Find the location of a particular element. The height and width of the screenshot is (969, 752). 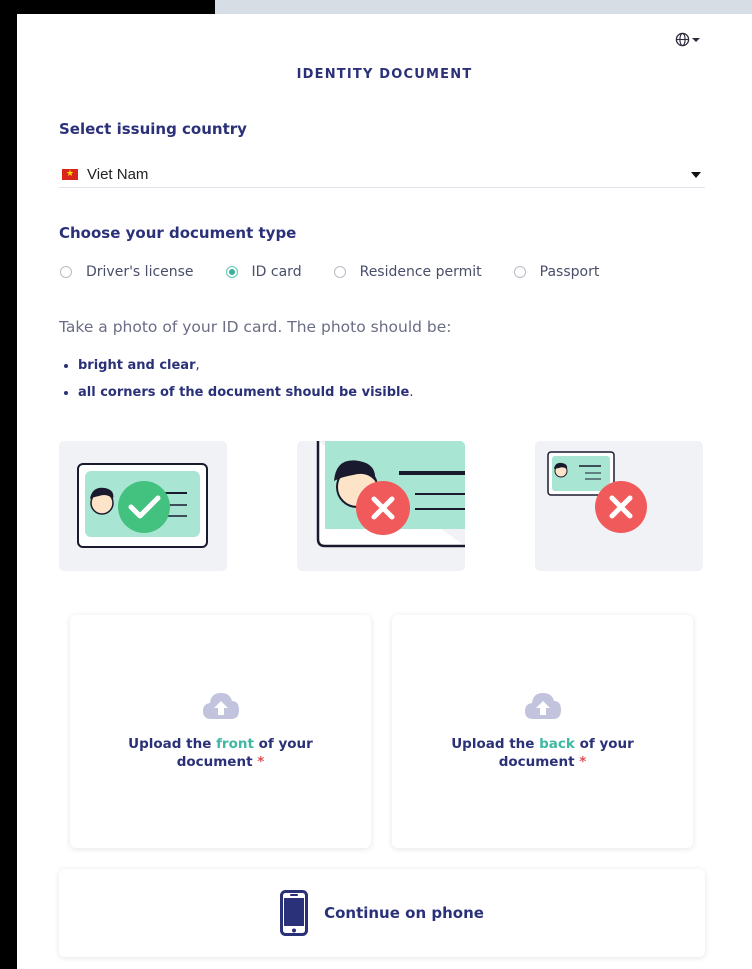

check-icon is located at coordinates (144, 507).